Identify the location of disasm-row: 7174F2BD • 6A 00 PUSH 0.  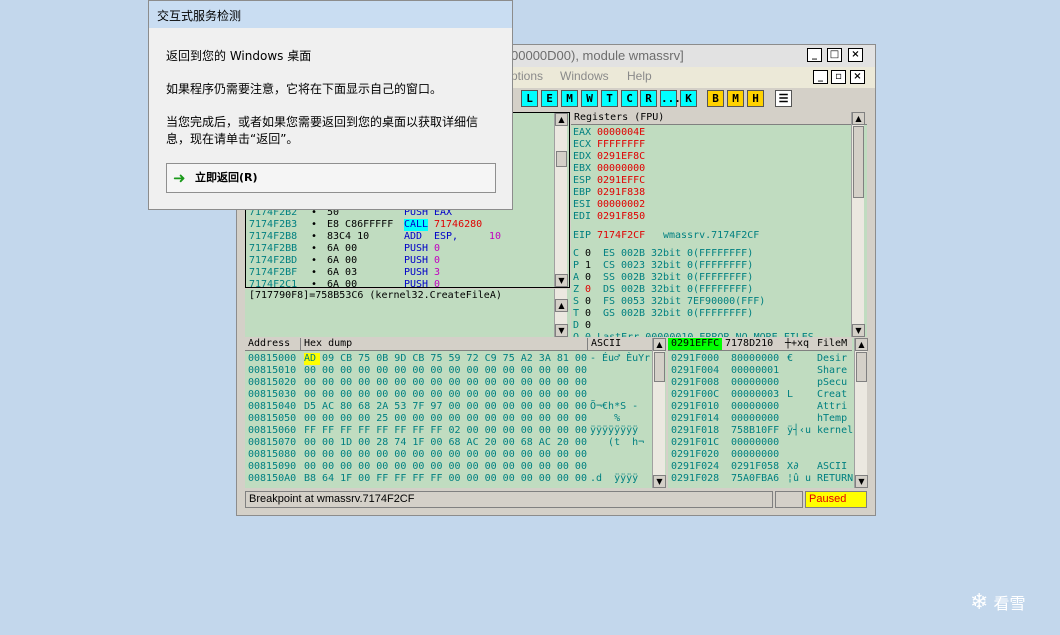
(401, 261).